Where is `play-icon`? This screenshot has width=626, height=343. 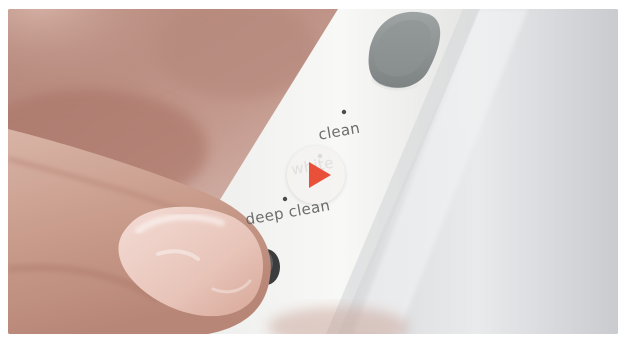
play-icon is located at coordinates (320, 175).